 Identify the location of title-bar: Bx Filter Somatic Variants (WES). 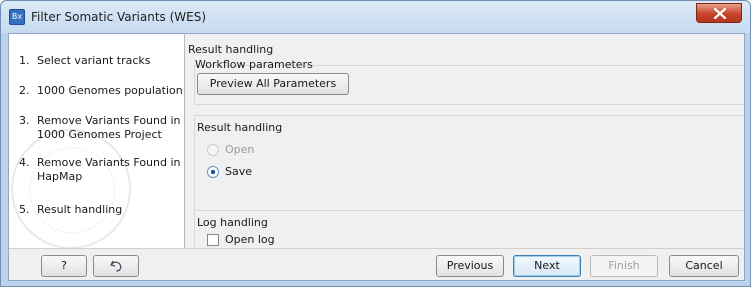
(375, 17).